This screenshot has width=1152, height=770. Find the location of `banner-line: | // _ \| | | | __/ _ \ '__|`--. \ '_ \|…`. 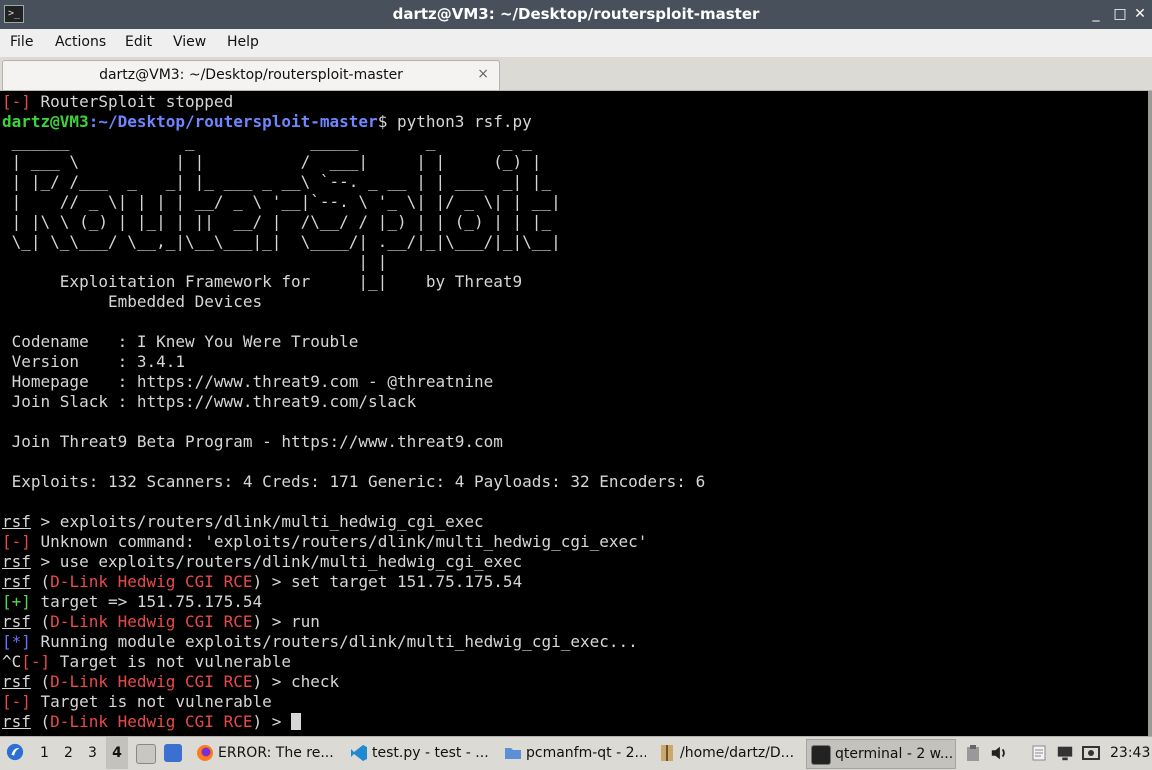

banner-line: | // _ \| | | | __/ _ \ '__|`--. \ '_ \|… is located at coordinates (281, 201).